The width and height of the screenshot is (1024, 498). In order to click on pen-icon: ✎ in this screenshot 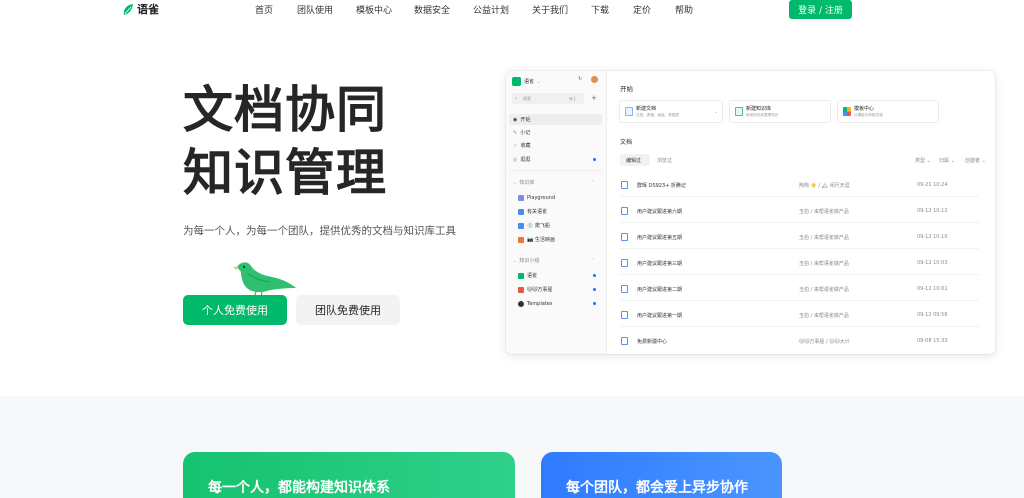, I will do `click(515, 132)`.